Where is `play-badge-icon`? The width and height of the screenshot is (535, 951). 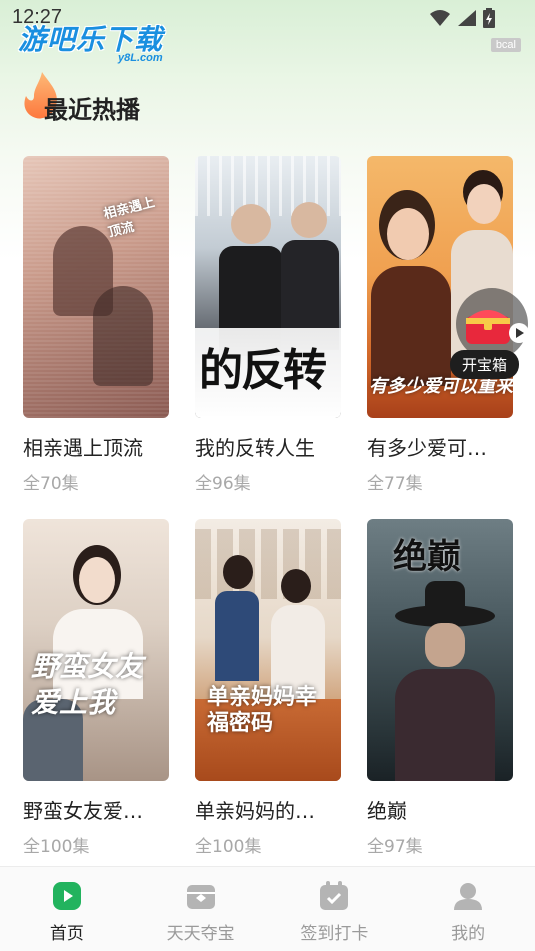 play-badge-icon is located at coordinates (519, 333).